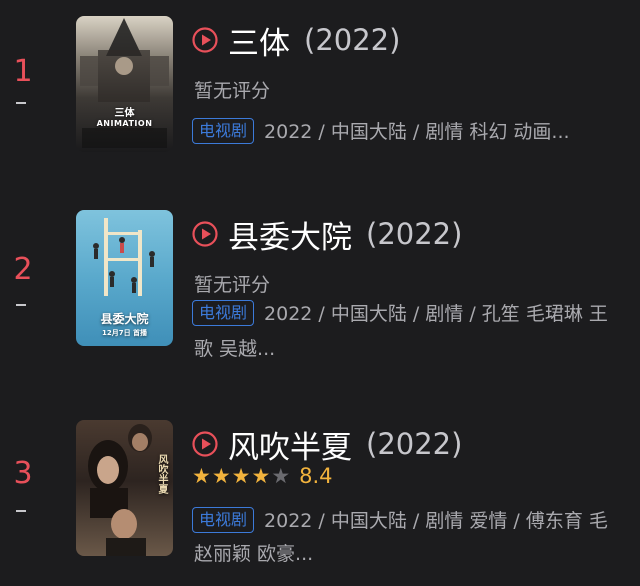 This screenshot has width=640, height=586. Describe the element at coordinates (296, 40) in the screenshot. I see `title-row: 三体 (2022)` at that location.